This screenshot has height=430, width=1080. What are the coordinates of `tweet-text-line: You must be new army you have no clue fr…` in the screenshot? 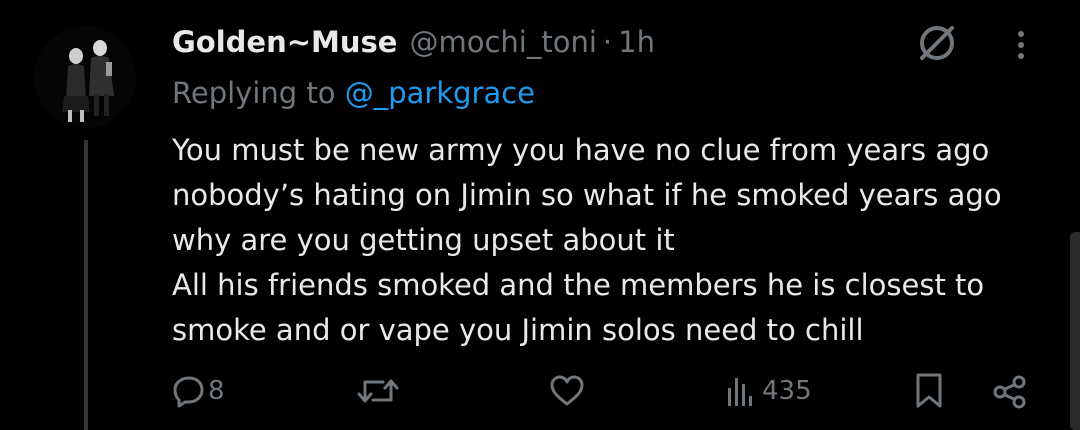 It's located at (581, 150).